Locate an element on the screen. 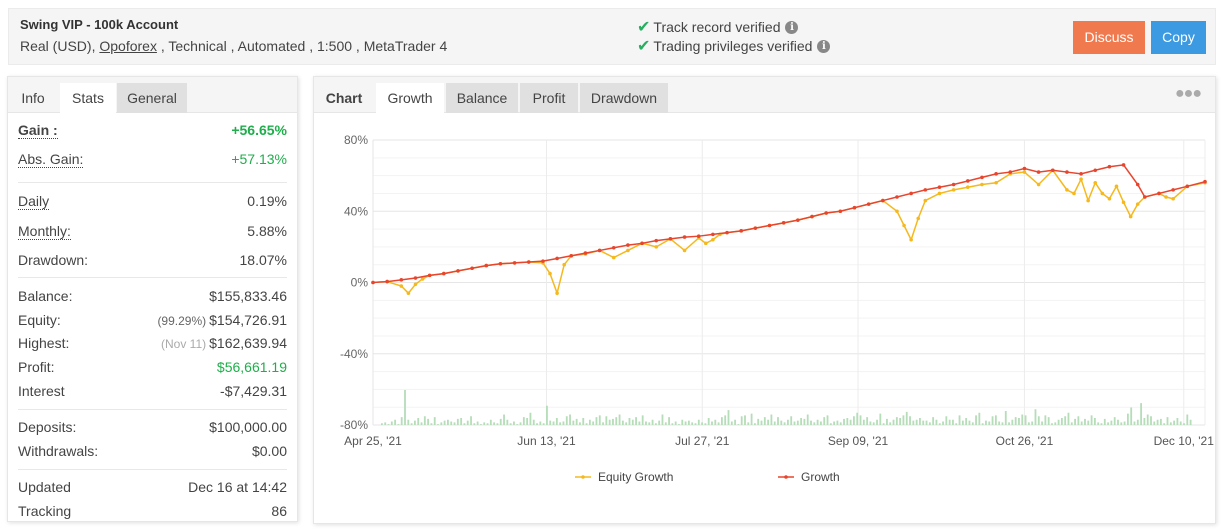 This screenshot has height=531, width=1222. stat-label: Monthly: is located at coordinates (44, 231).